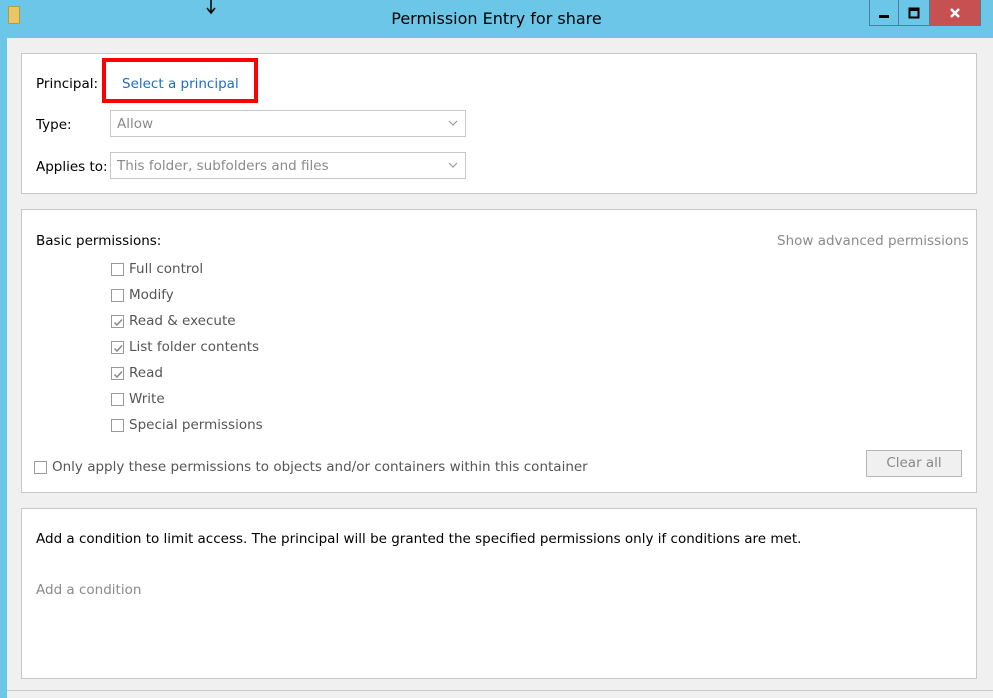 The image size is (993, 698). What do you see at coordinates (288, 123) in the screenshot?
I see `type-dropdown: Allow` at bounding box center [288, 123].